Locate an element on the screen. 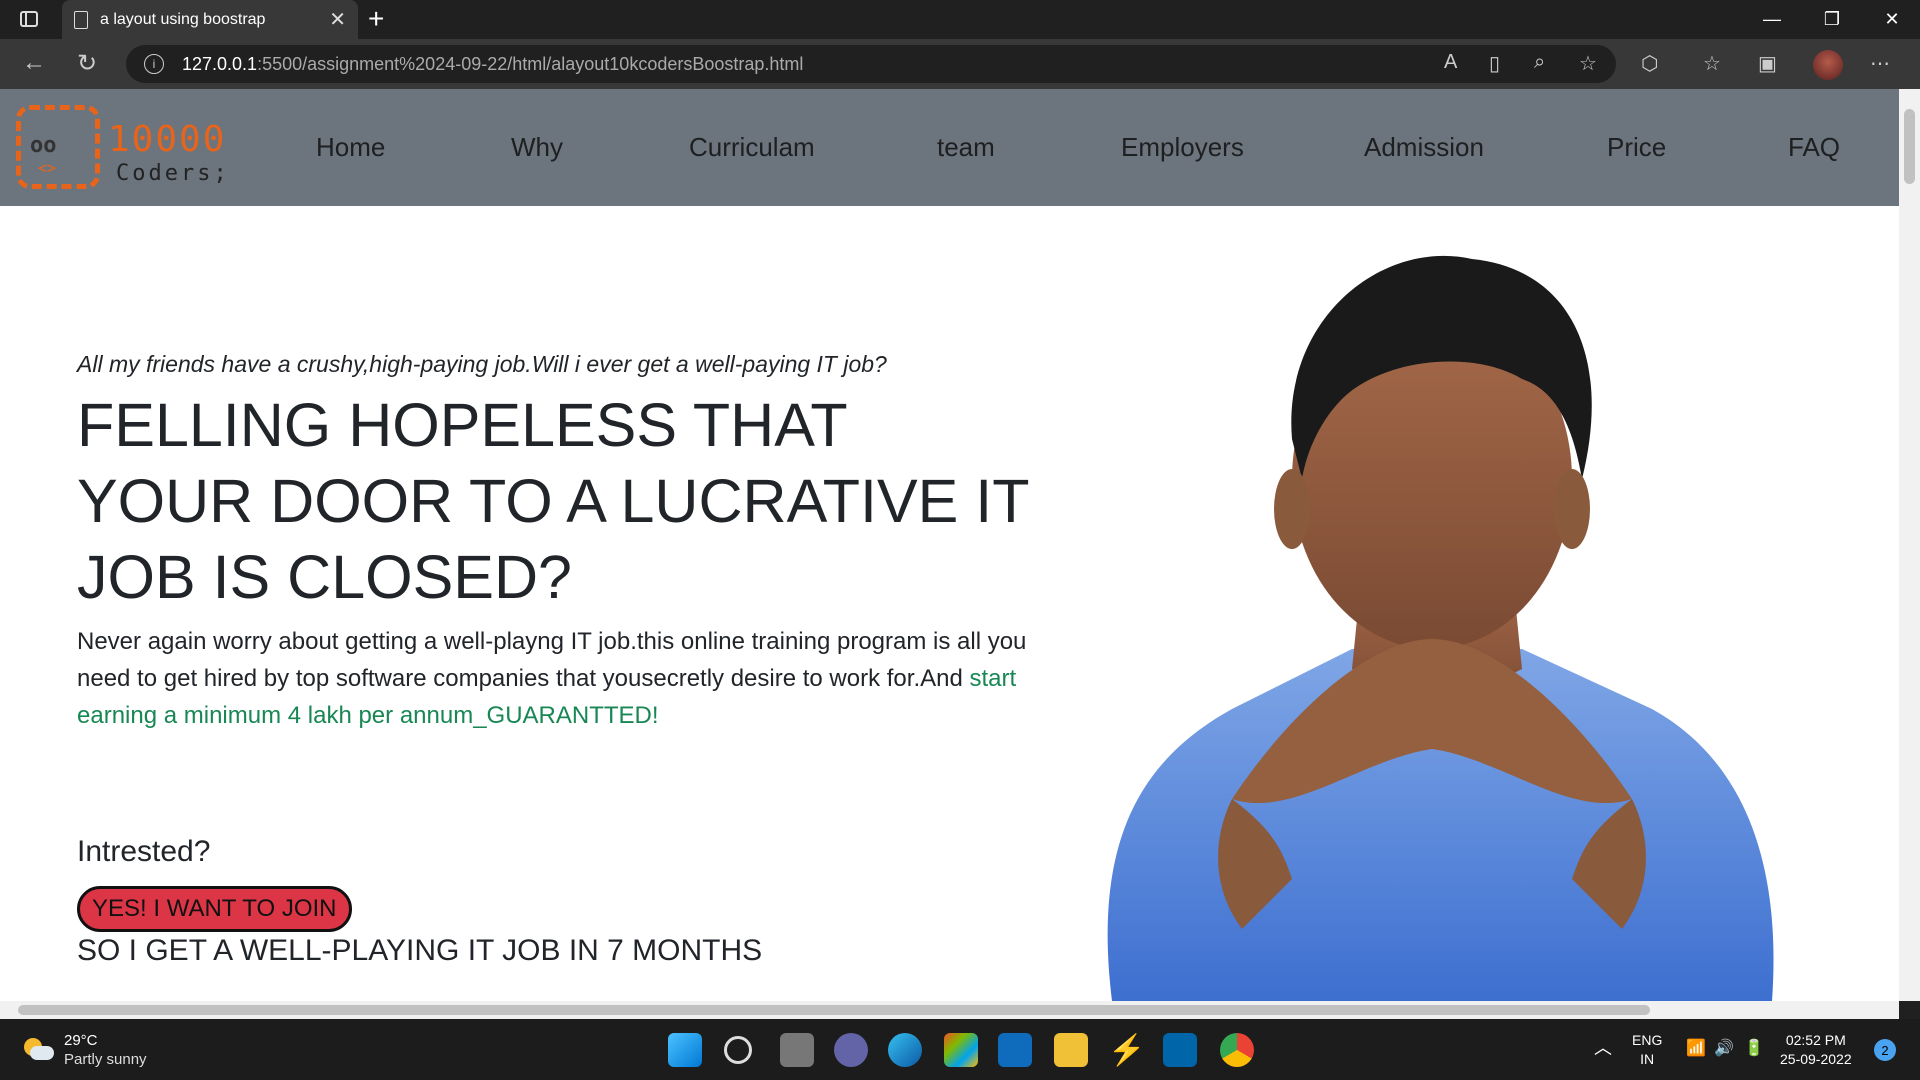  minimize-button: — is located at coordinates (1772, 19).